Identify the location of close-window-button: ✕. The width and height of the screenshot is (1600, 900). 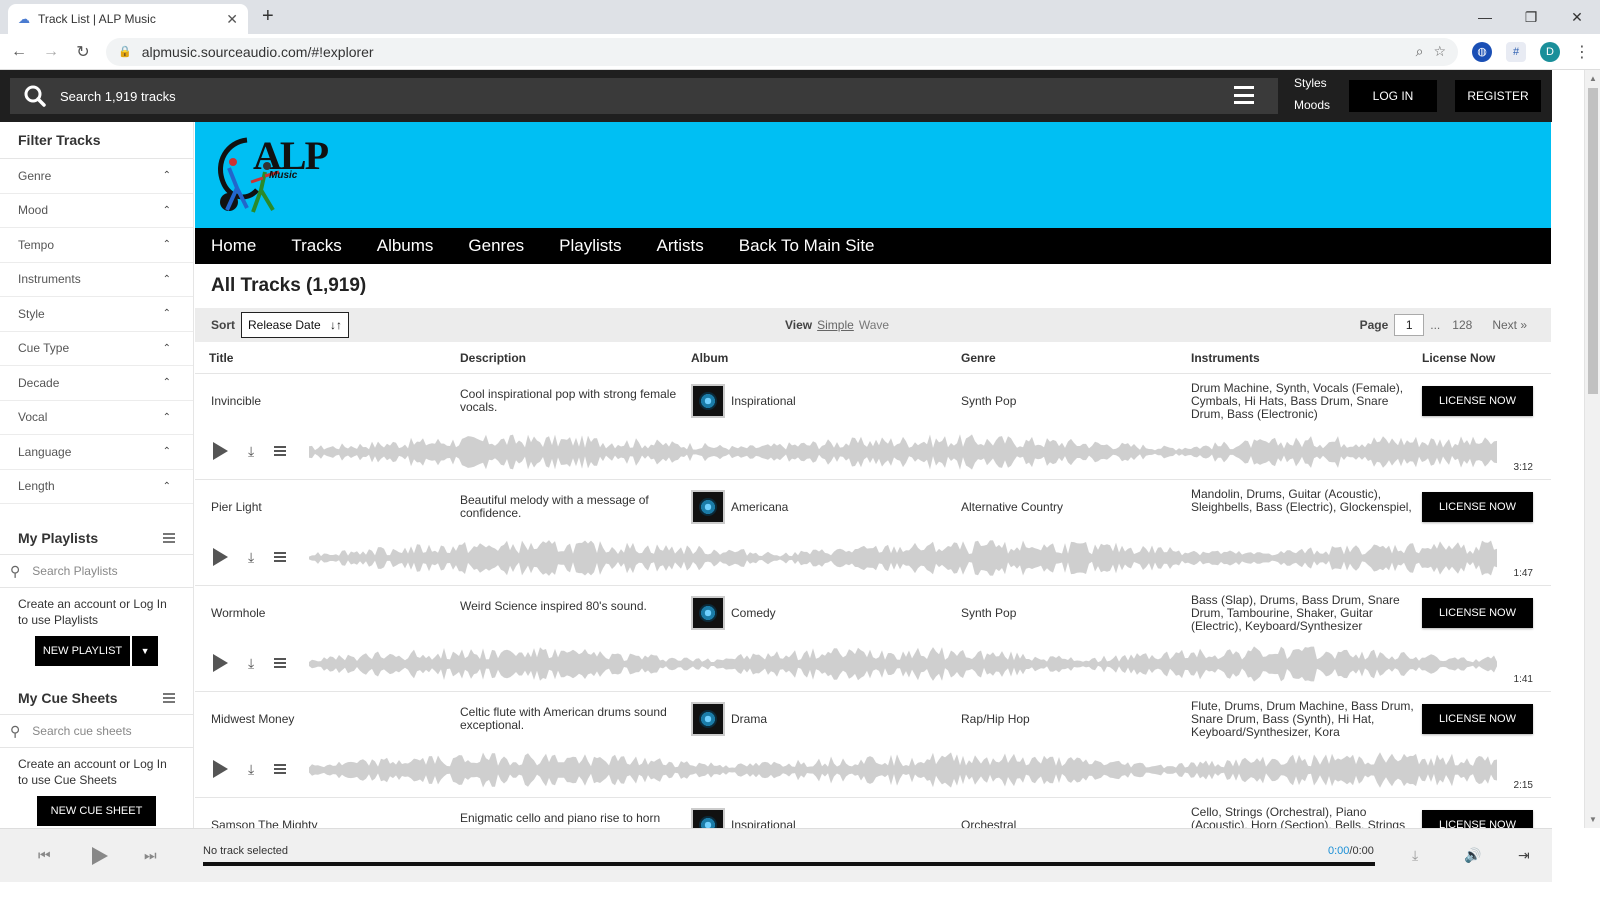
(1577, 17).